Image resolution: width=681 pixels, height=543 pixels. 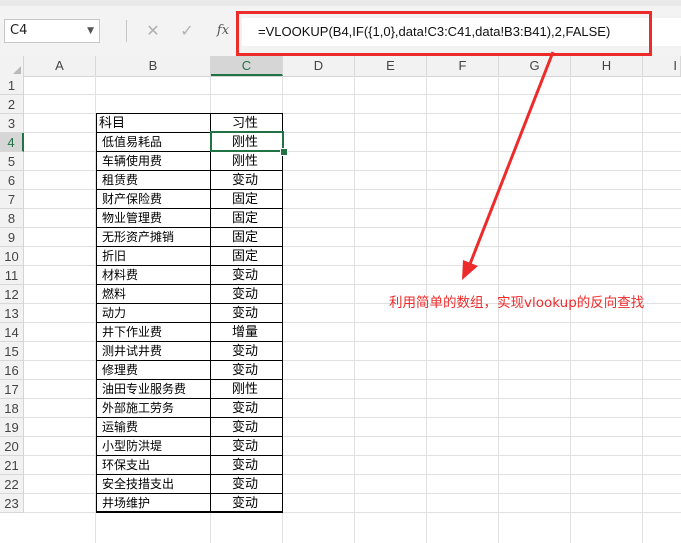 I want to click on chevron-down-icon: ▼, so click(x=90, y=31).